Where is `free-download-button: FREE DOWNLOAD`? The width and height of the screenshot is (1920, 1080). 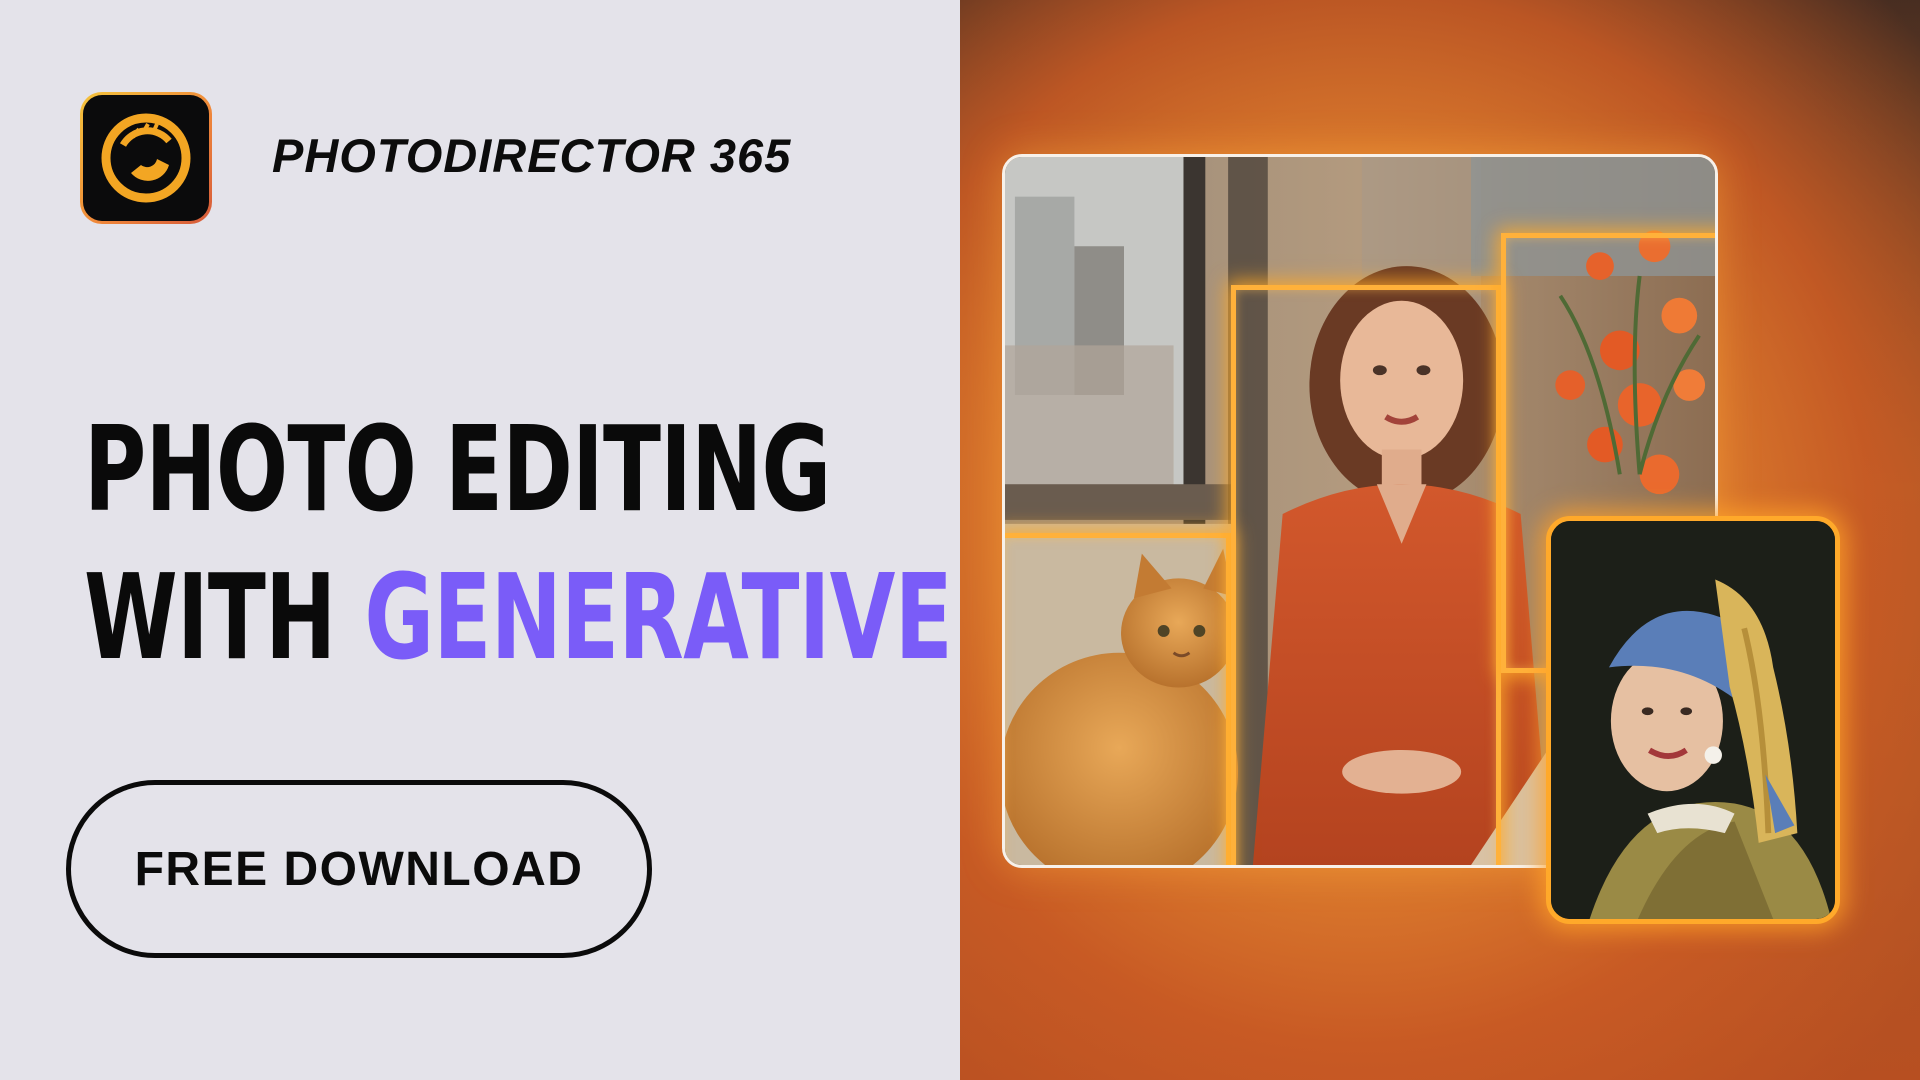
free-download-button: FREE DOWNLOAD is located at coordinates (359, 869).